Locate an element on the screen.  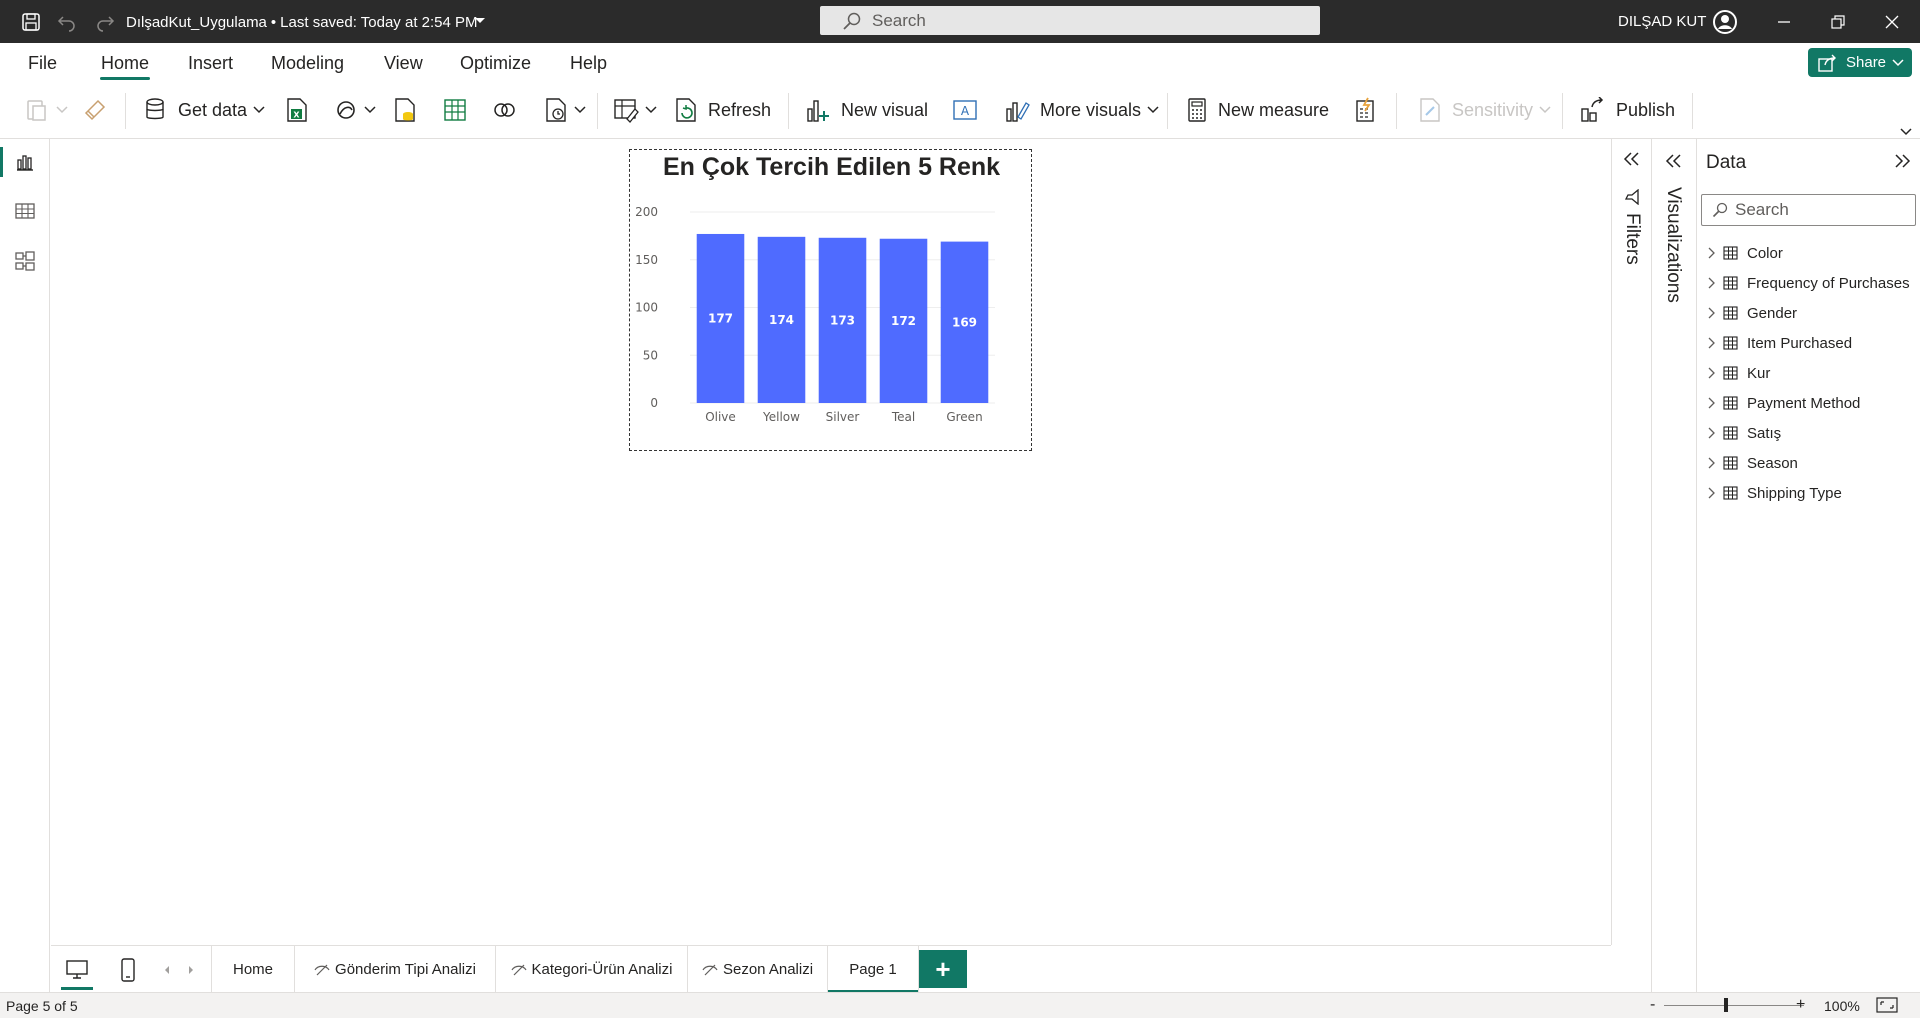
excel-icon: X is located at coordinates (297, 110).